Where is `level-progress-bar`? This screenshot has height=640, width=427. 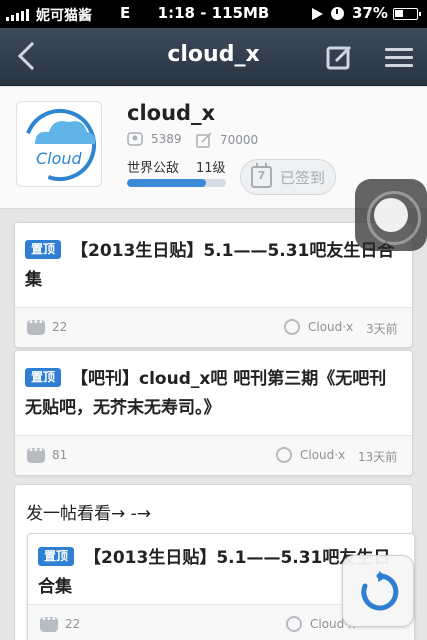
level-progress-bar is located at coordinates (176, 183).